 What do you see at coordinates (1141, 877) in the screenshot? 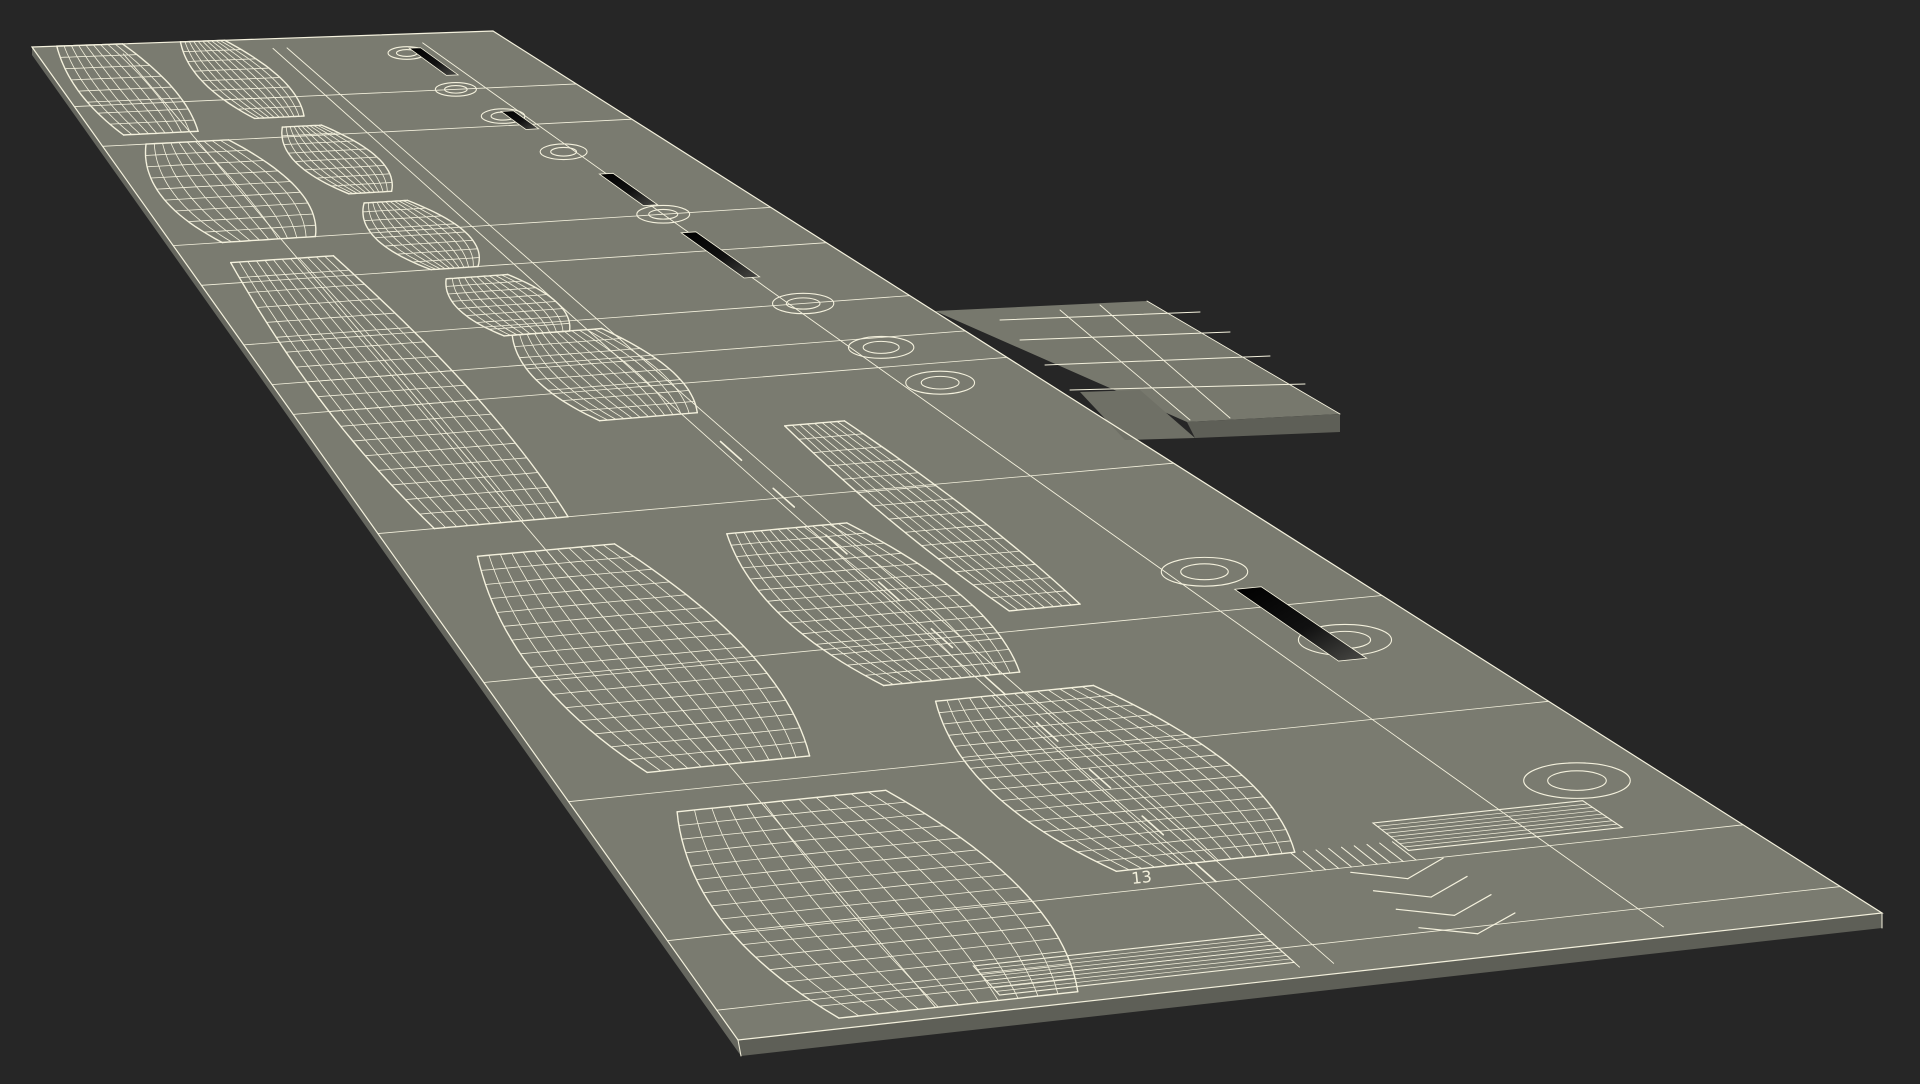
I see `runway-number-label: 13` at bounding box center [1141, 877].